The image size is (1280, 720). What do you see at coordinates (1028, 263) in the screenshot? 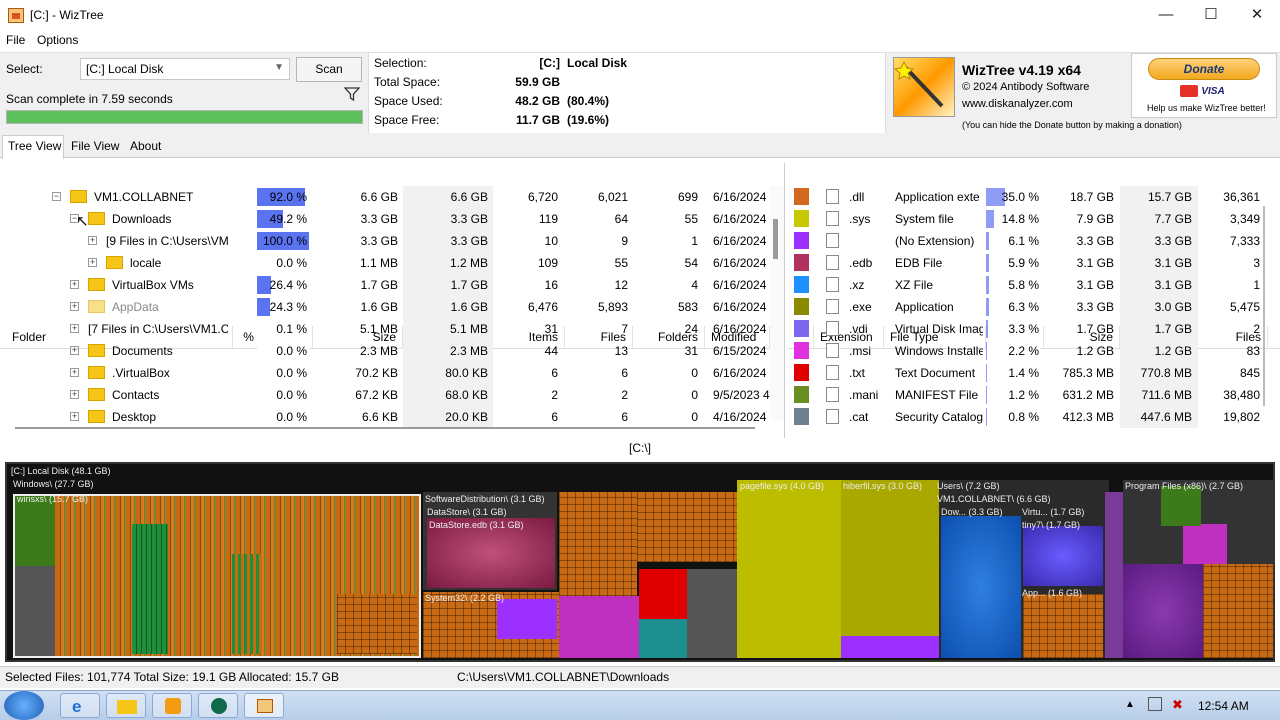
I see `extension-row: .edb EDB File 5.9 % 3.1 GB 3.1 GB 3` at bounding box center [1028, 263].